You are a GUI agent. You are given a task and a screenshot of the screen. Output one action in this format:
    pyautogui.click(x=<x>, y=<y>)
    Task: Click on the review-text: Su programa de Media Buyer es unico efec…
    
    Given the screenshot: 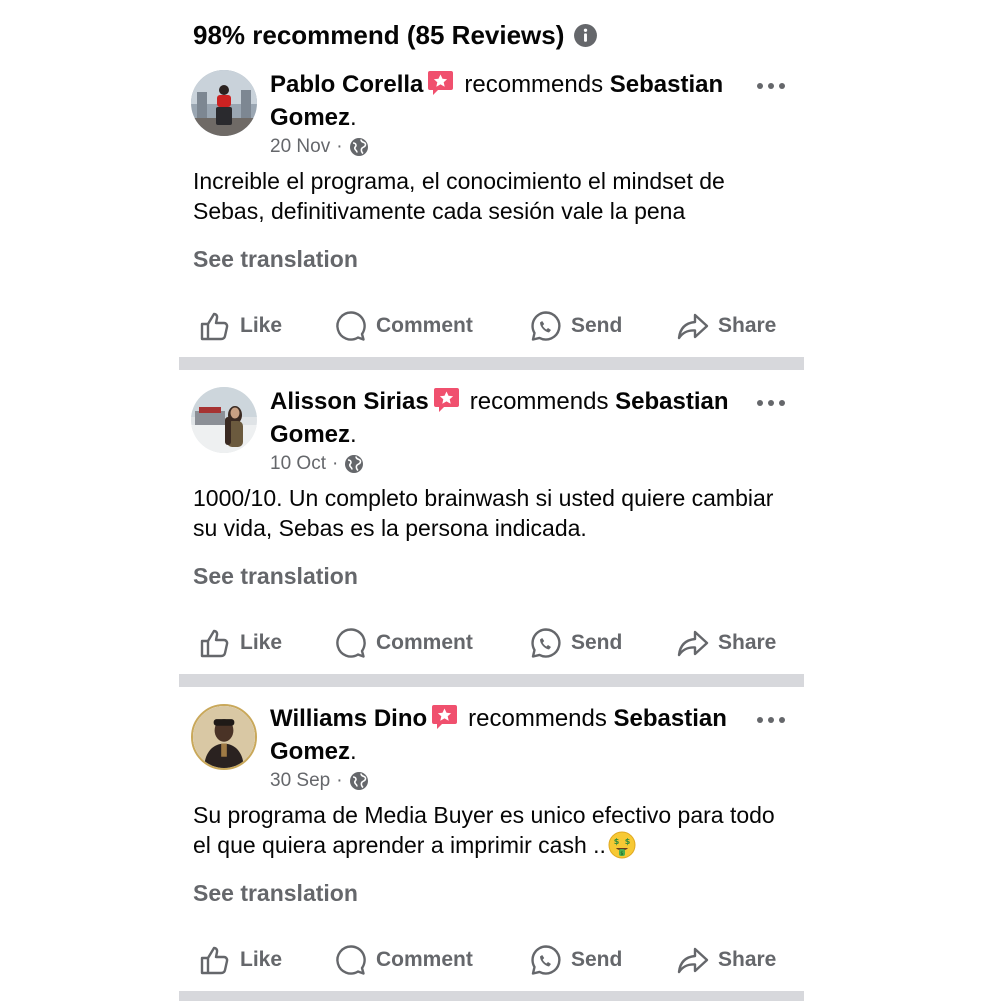 What is the action you would take?
    pyautogui.click(x=484, y=830)
    